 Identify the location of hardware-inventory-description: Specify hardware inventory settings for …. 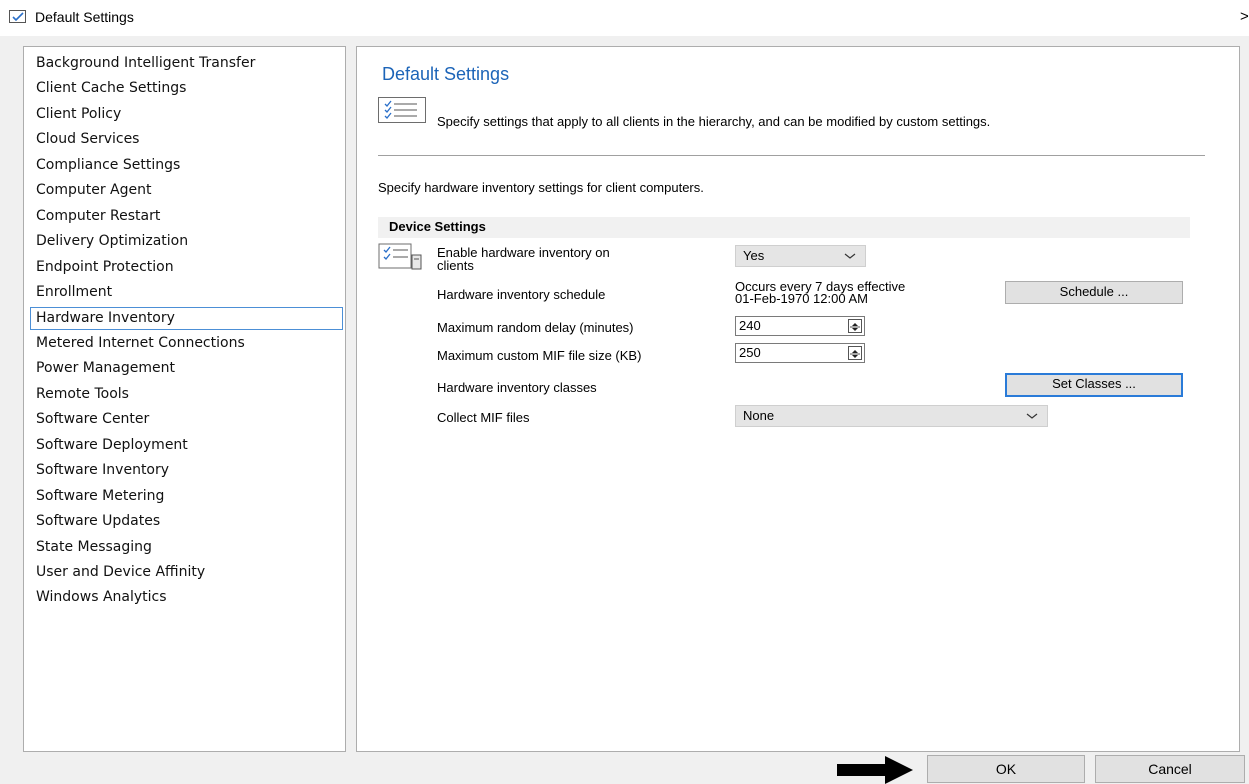
(541, 187).